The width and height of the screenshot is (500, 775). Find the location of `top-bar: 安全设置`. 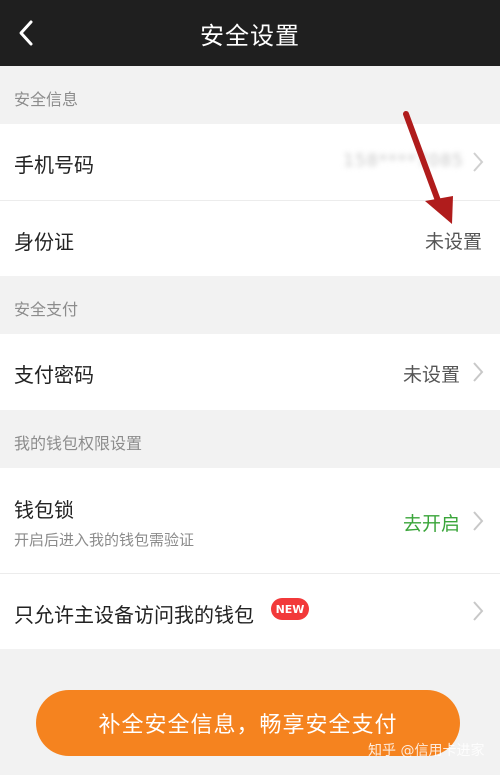

top-bar: 安全设置 is located at coordinates (250, 33).